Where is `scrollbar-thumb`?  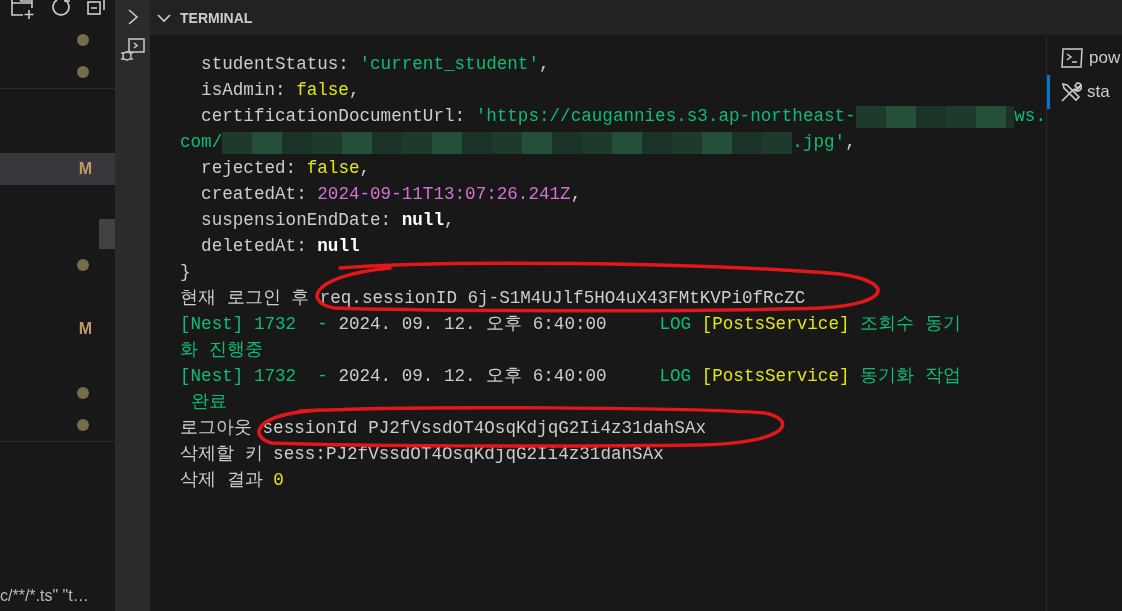 scrollbar-thumb is located at coordinates (107, 234).